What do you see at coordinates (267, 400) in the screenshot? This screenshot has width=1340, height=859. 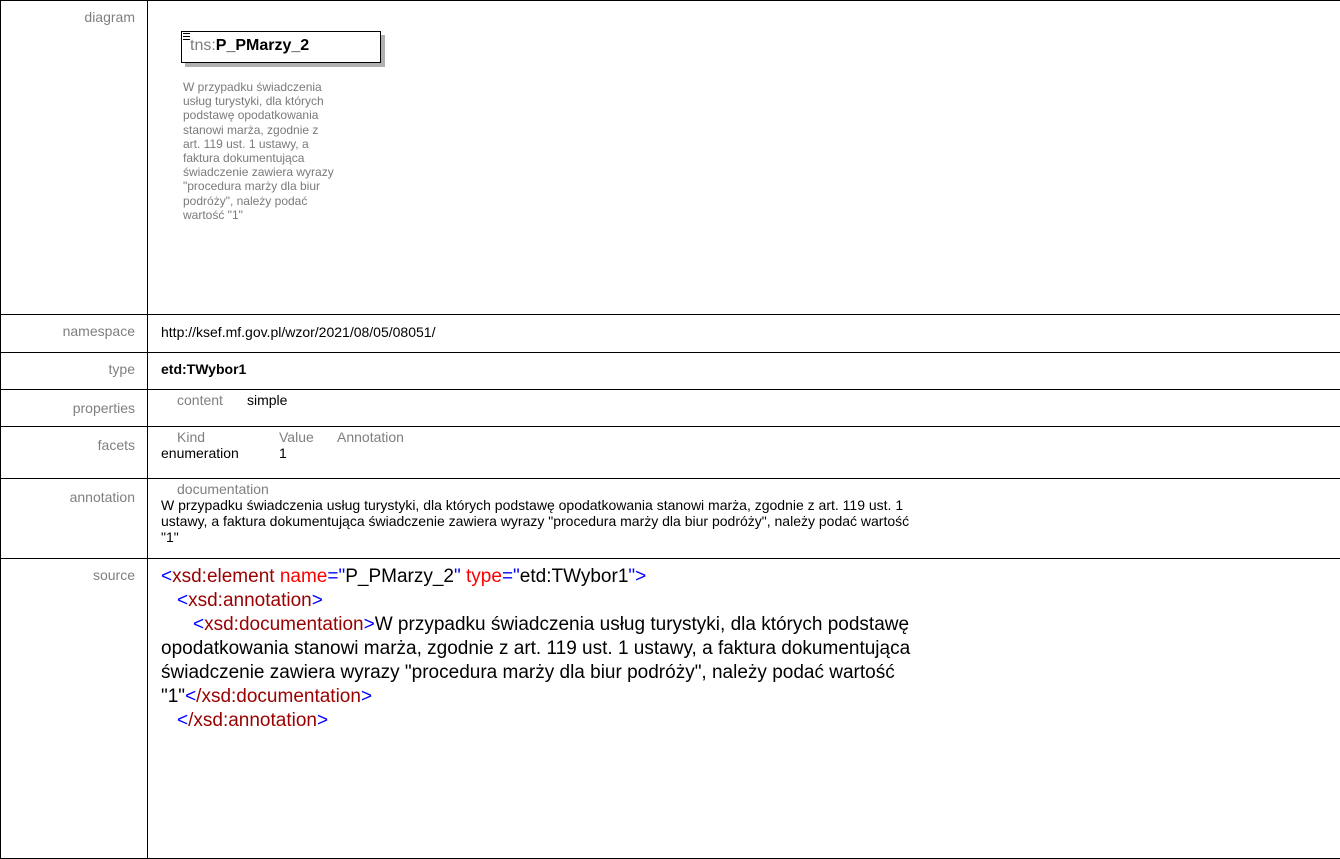 I see `property-value: simple` at bounding box center [267, 400].